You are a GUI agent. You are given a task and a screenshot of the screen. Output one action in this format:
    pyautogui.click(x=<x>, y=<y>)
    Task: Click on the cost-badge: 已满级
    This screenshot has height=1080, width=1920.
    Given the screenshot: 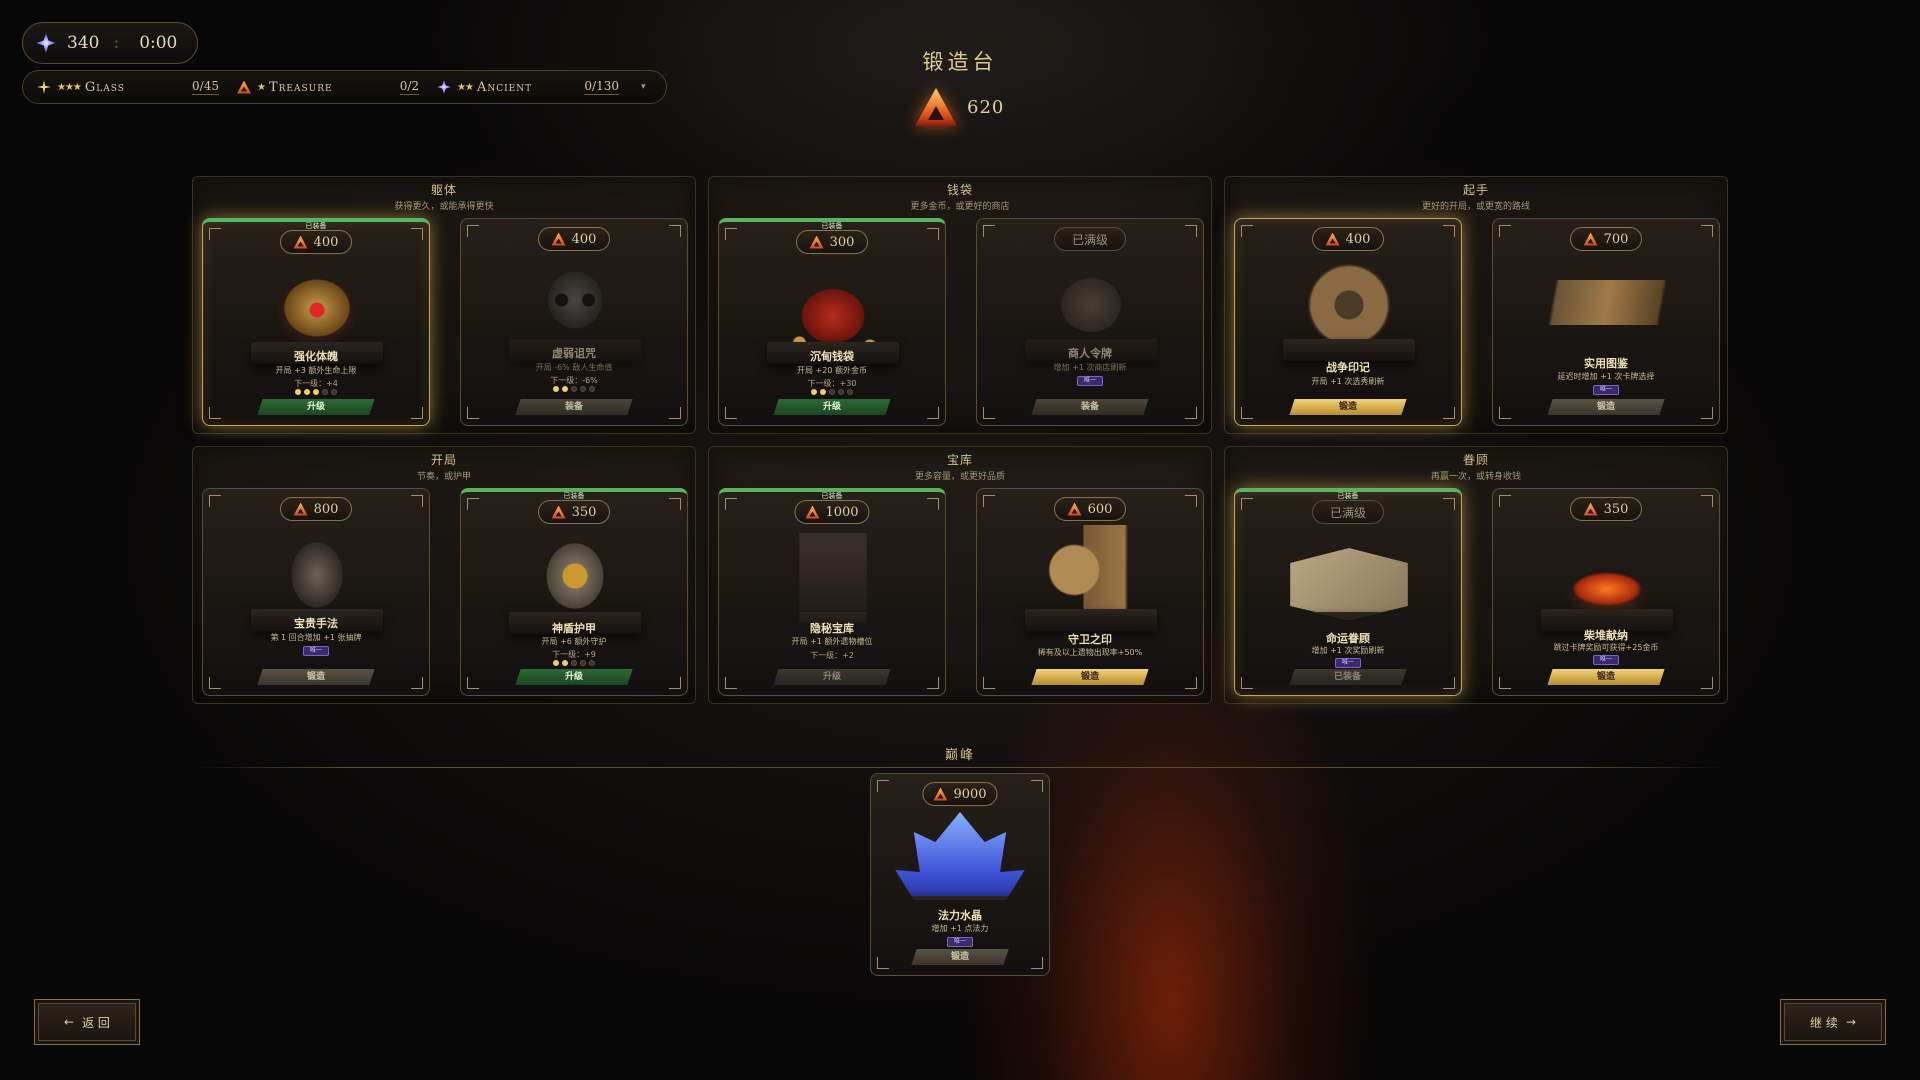 What is the action you would take?
    pyautogui.click(x=1348, y=512)
    